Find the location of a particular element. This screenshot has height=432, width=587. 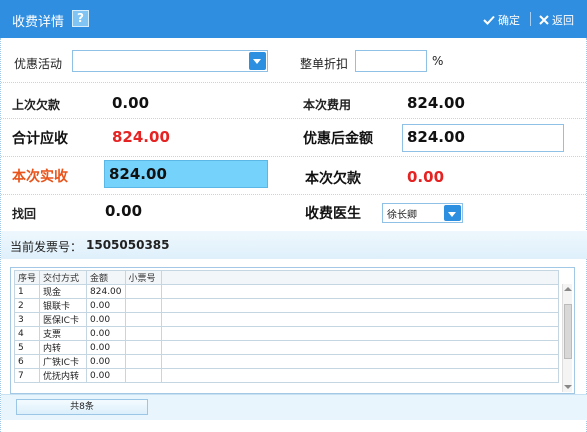

table-row: 1 现金 824.00 is located at coordinates (286, 291).